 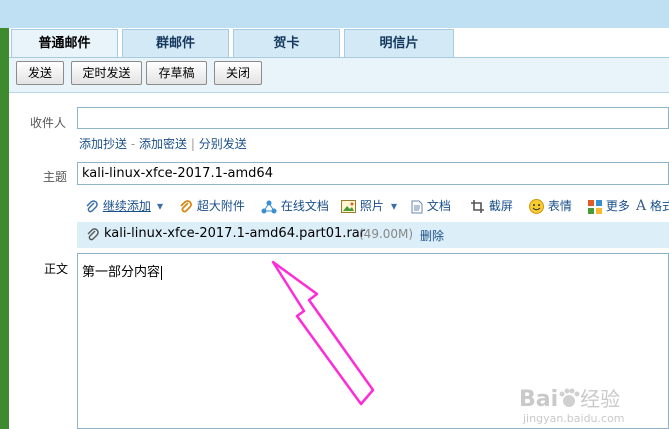 What do you see at coordinates (304, 206) in the screenshot?
I see `online-docs-label: 在线文档` at bounding box center [304, 206].